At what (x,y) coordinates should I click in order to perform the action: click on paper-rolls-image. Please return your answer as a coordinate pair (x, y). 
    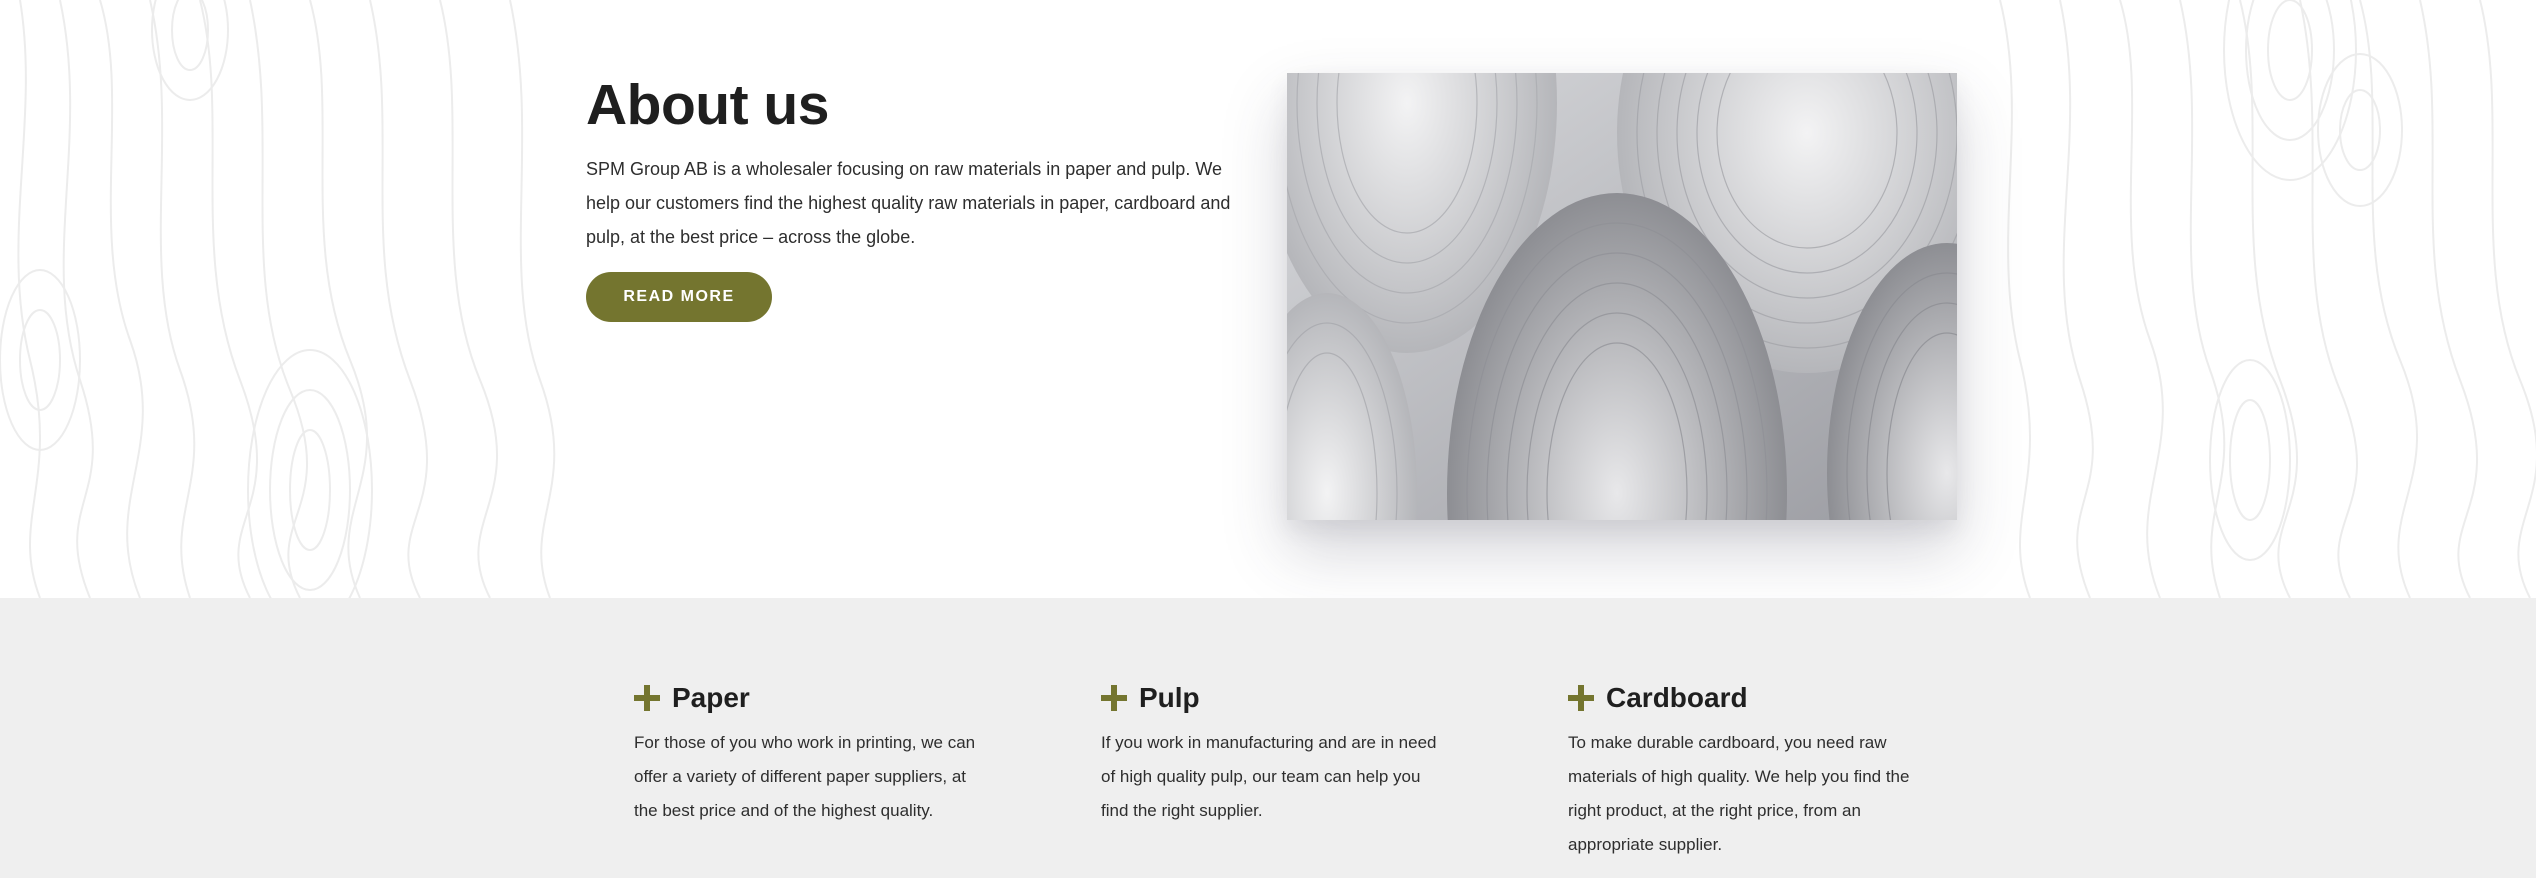
    Looking at the image, I should click on (1622, 296).